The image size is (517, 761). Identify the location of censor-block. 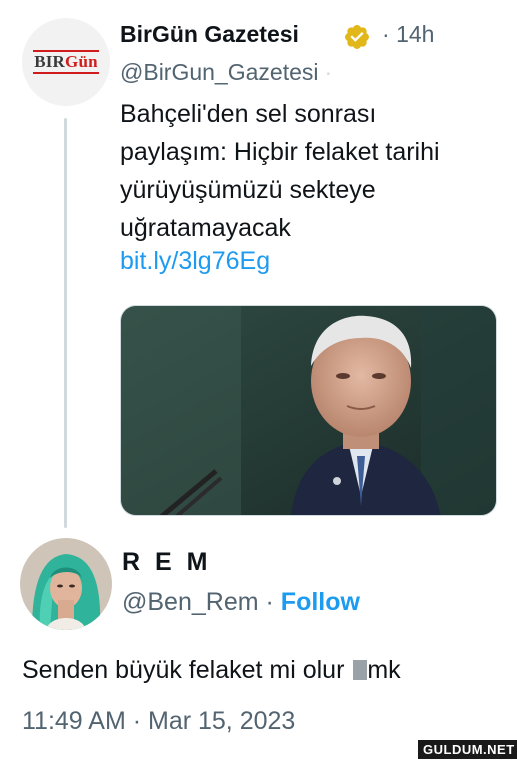
(360, 670).